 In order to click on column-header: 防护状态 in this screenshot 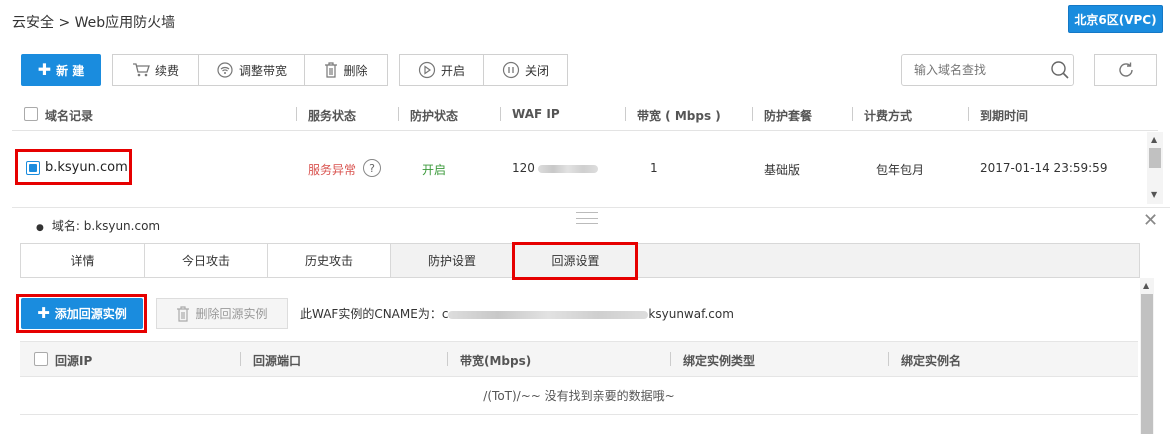, I will do `click(434, 116)`.